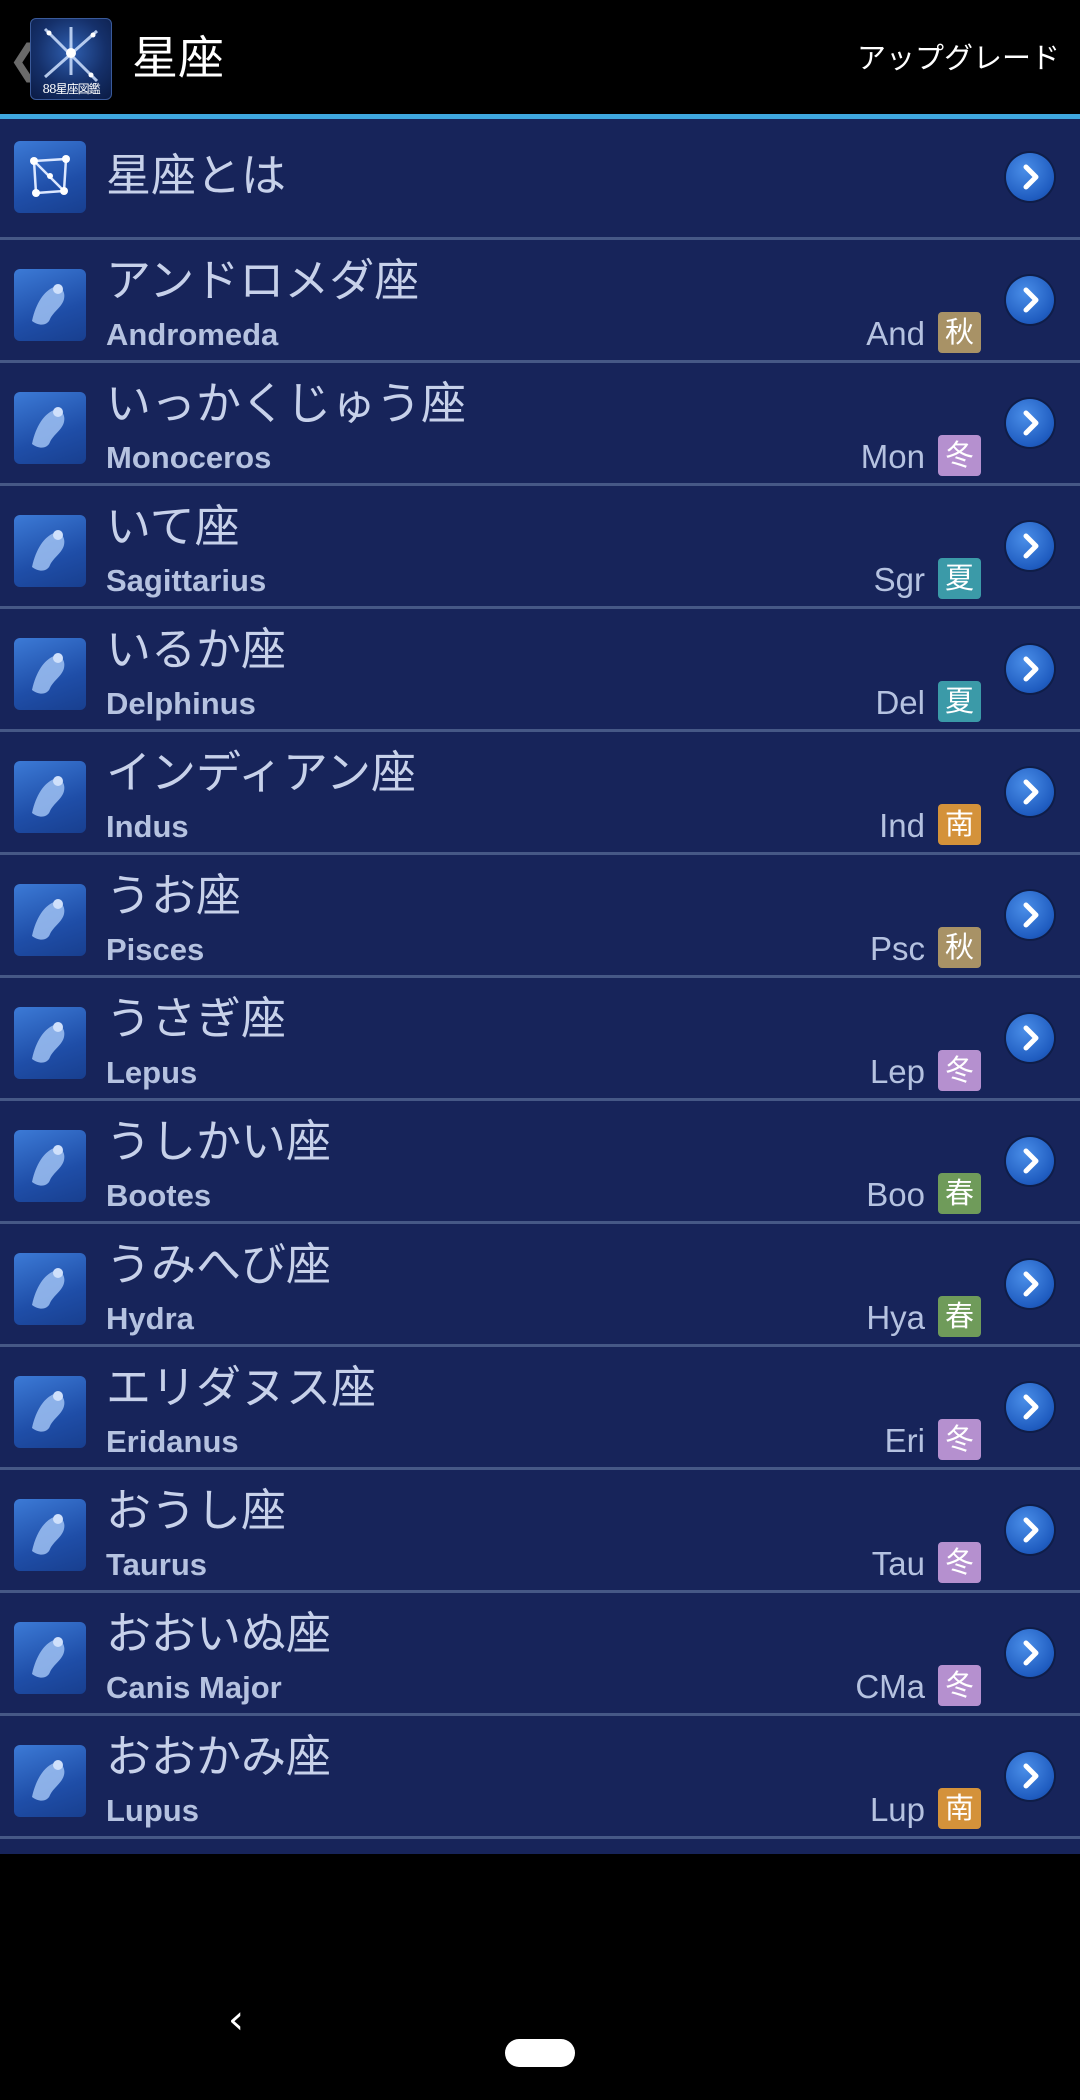 This screenshot has width=1080, height=2100. What do you see at coordinates (540, 916) in the screenshot?
I see `list-item: うお座 Pisces Psc 秋` at bounding box center [540, 916].